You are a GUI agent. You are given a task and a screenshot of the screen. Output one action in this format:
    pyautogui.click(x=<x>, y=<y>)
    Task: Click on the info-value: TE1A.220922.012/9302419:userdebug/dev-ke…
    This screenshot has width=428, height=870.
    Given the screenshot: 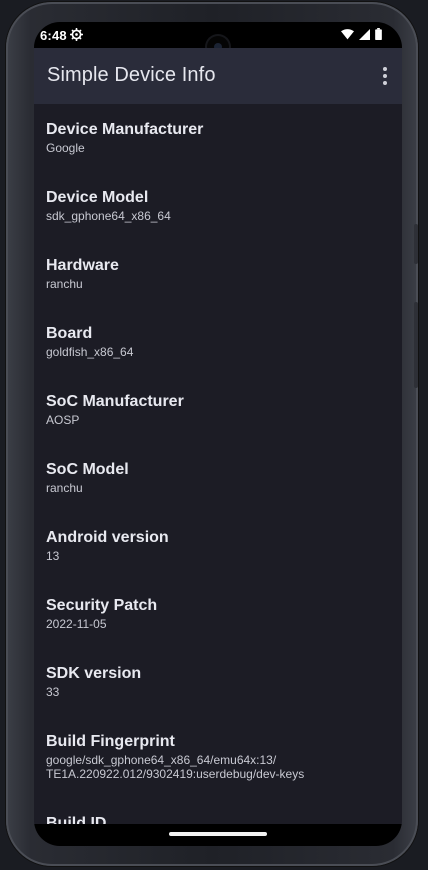 What is the action you would take?
    pyautogui.click(x=175, y=774)
    